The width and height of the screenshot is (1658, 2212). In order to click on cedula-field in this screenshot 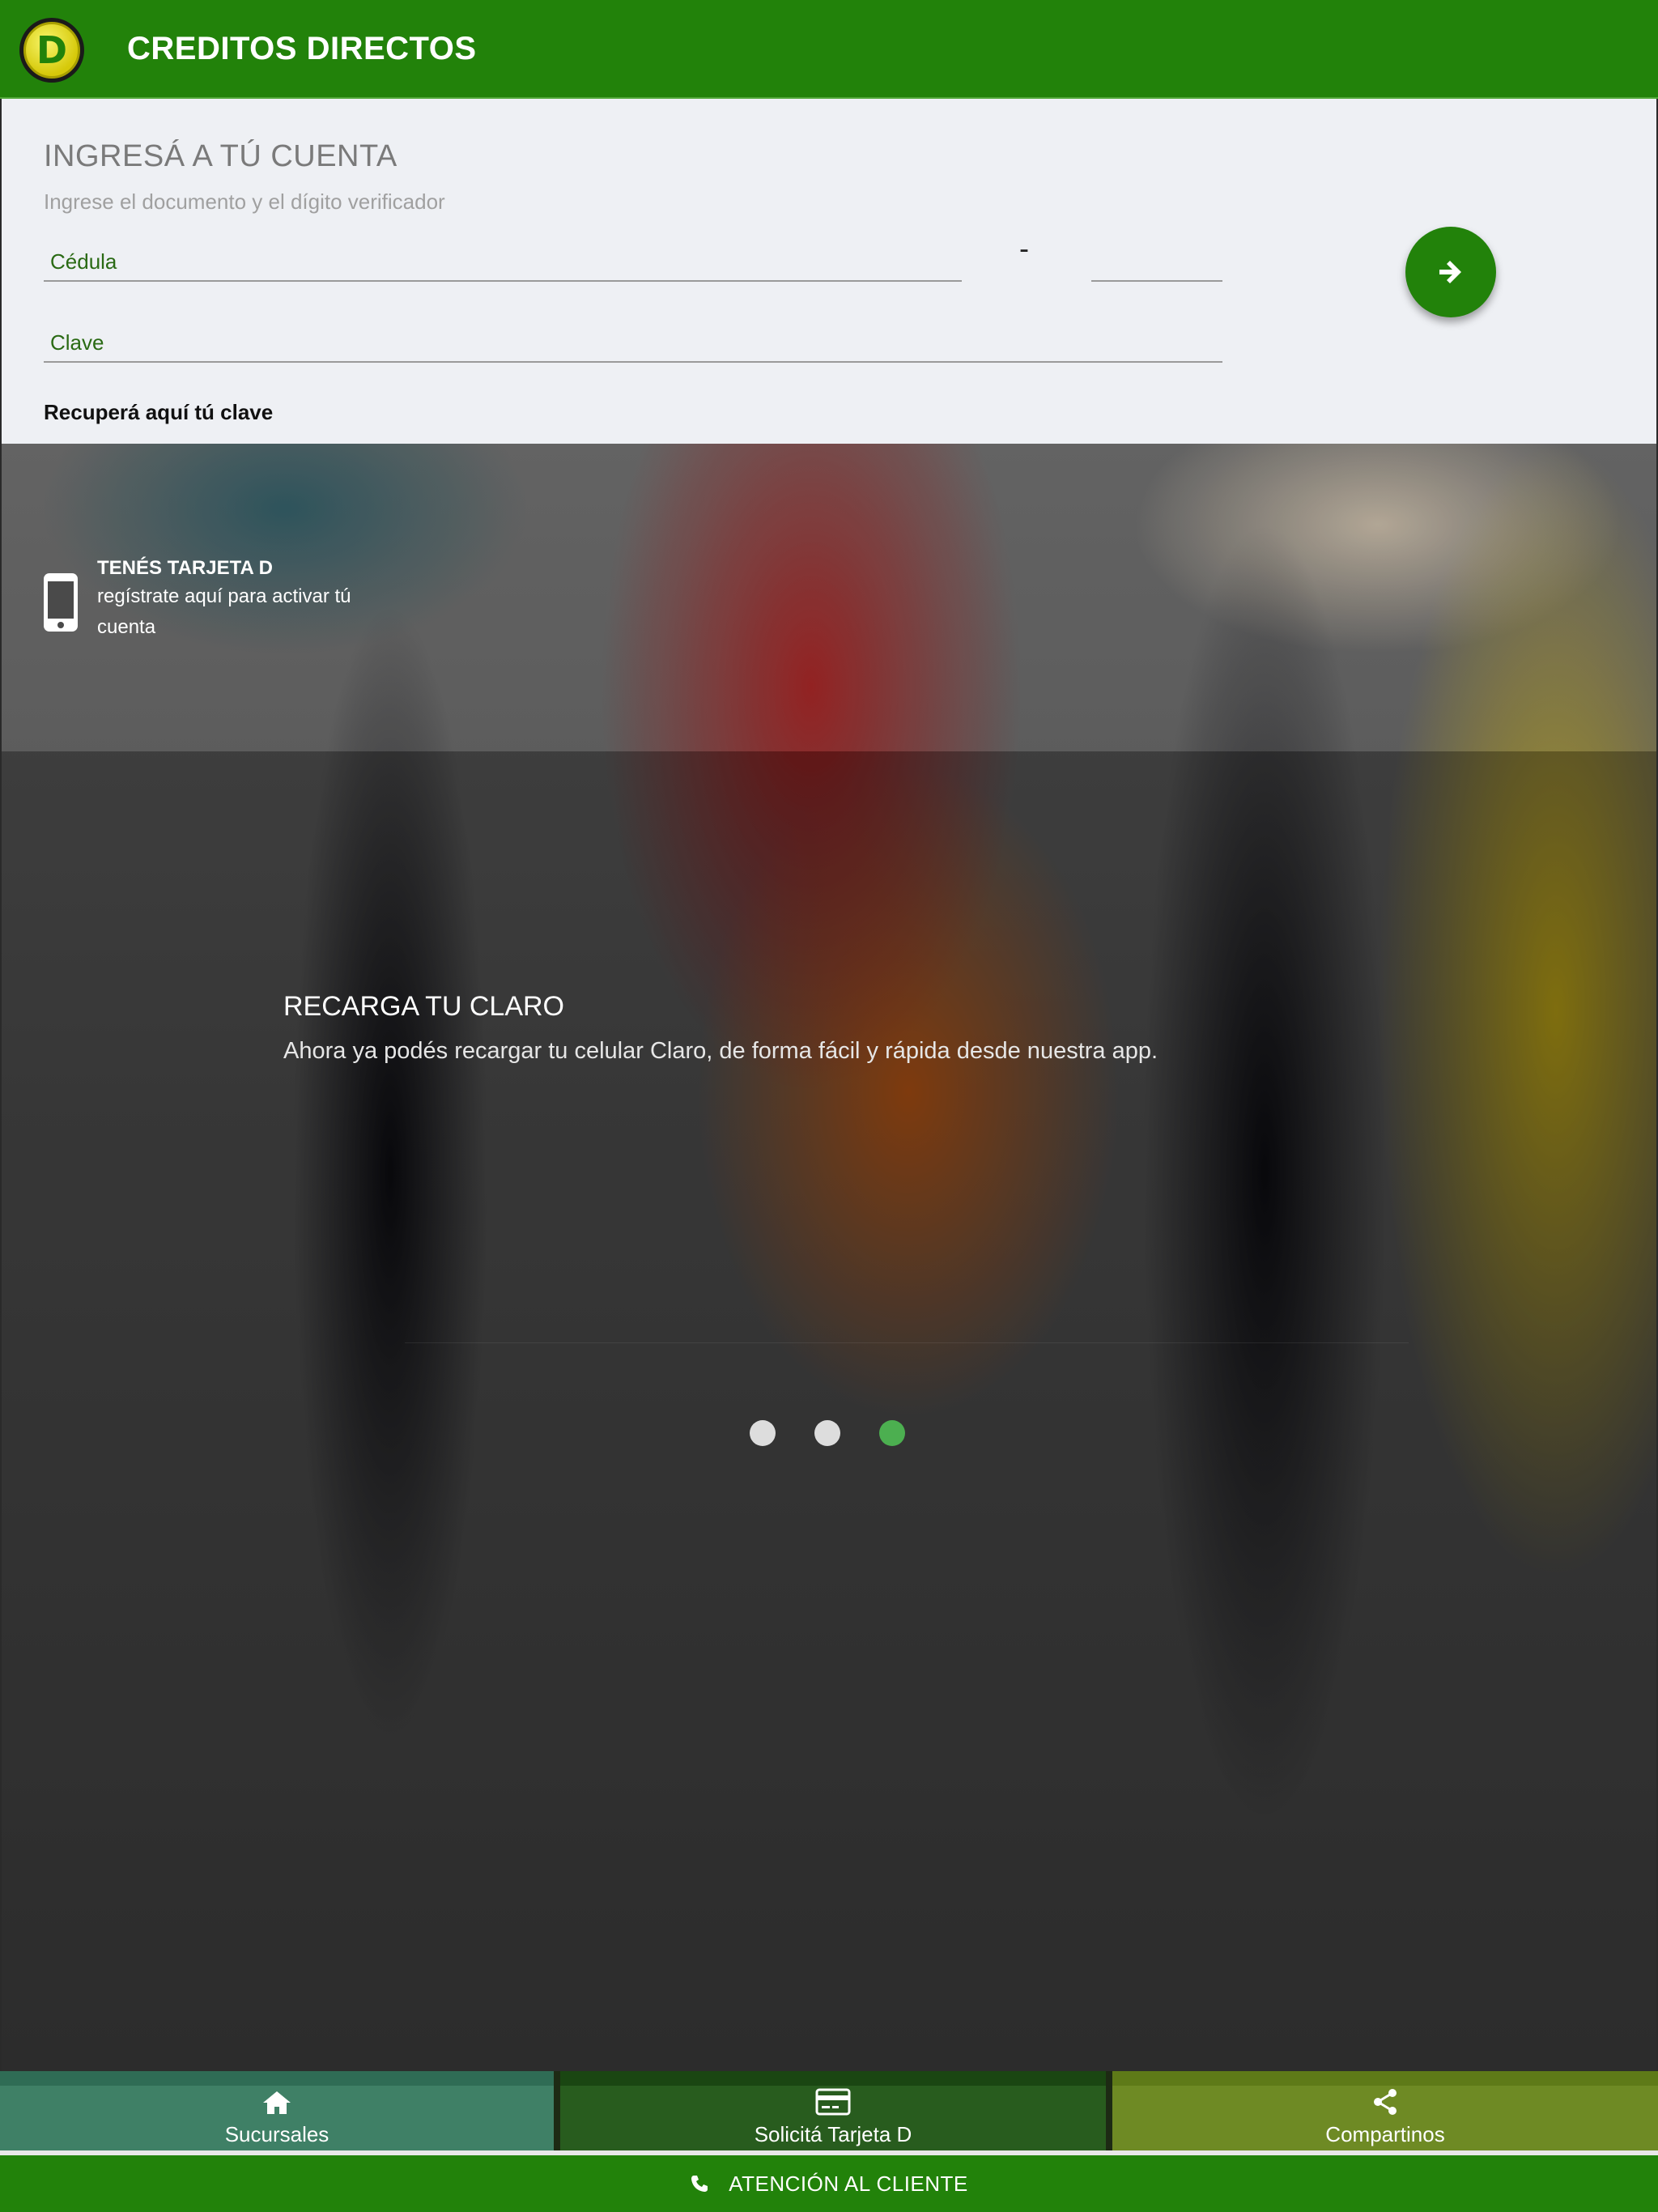, I will do `click(503, 263)`.